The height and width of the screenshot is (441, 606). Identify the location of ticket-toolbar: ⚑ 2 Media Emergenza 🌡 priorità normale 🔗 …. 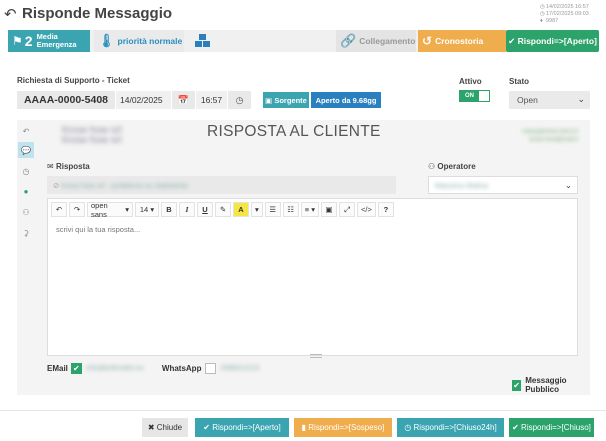
(303, 41).